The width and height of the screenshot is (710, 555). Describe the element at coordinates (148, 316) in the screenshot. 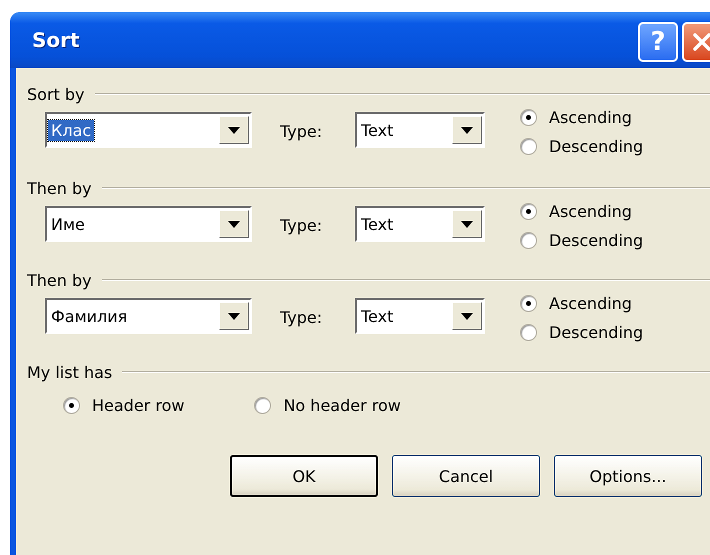

I see `column-dropdown: Фамилия` at that location.